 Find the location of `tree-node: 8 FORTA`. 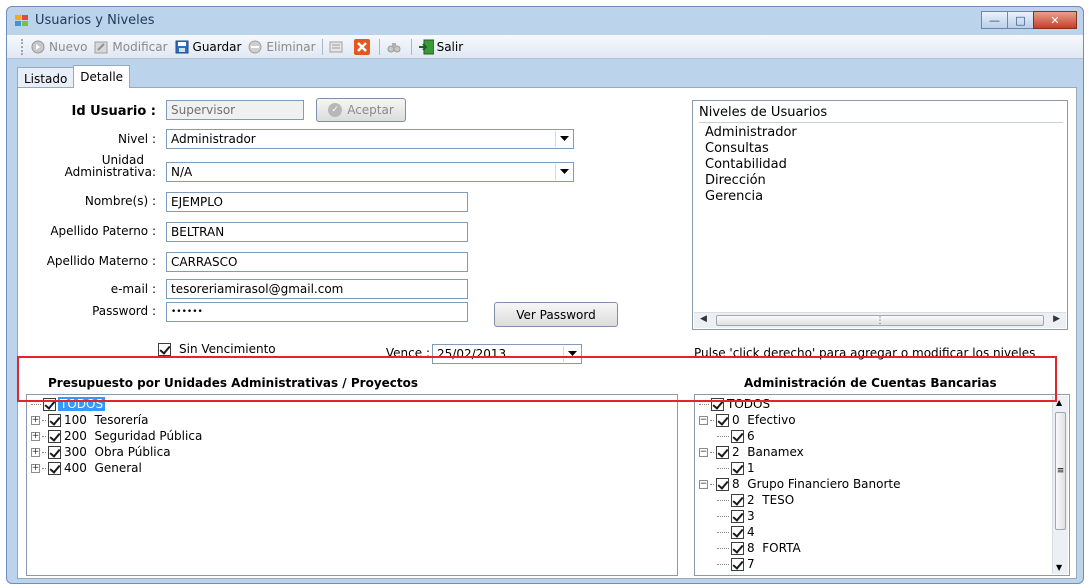

tree-node: 8 FORTA is located at coordinates (759, 548).